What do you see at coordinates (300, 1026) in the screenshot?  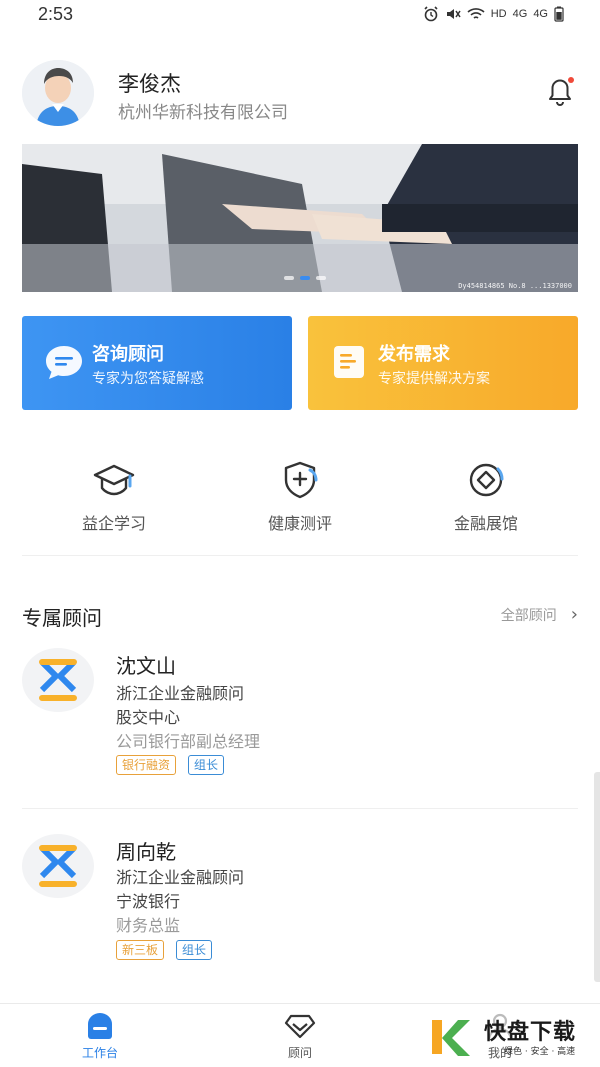 I see `diamond-heart-icon` at bounding box center [300, 1026].